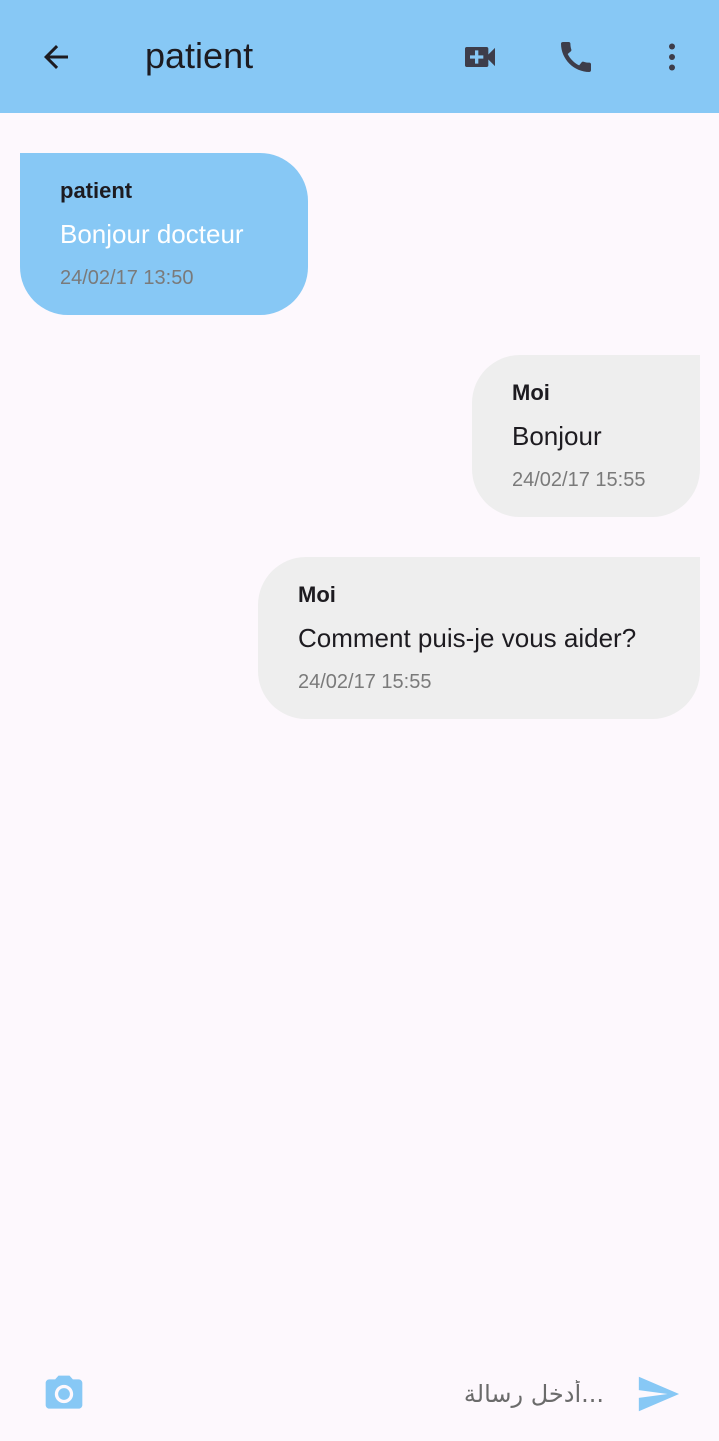  Describe the element at coordinates (364, 1394) in the screenshot. I see `message-input` at that location.